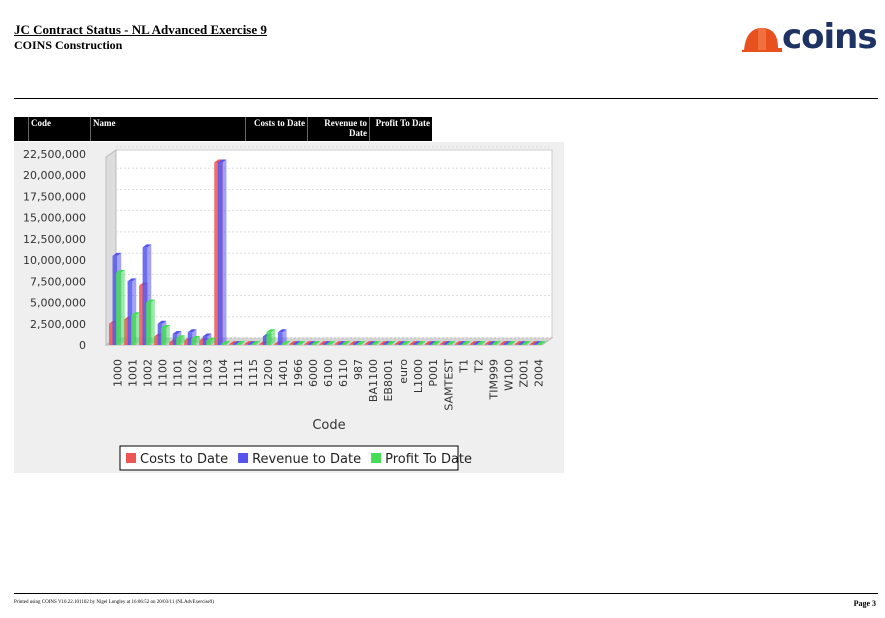 This screenshot has width=885, height=618. I want to click on x-tick-label: 6110, so click(343, 373).